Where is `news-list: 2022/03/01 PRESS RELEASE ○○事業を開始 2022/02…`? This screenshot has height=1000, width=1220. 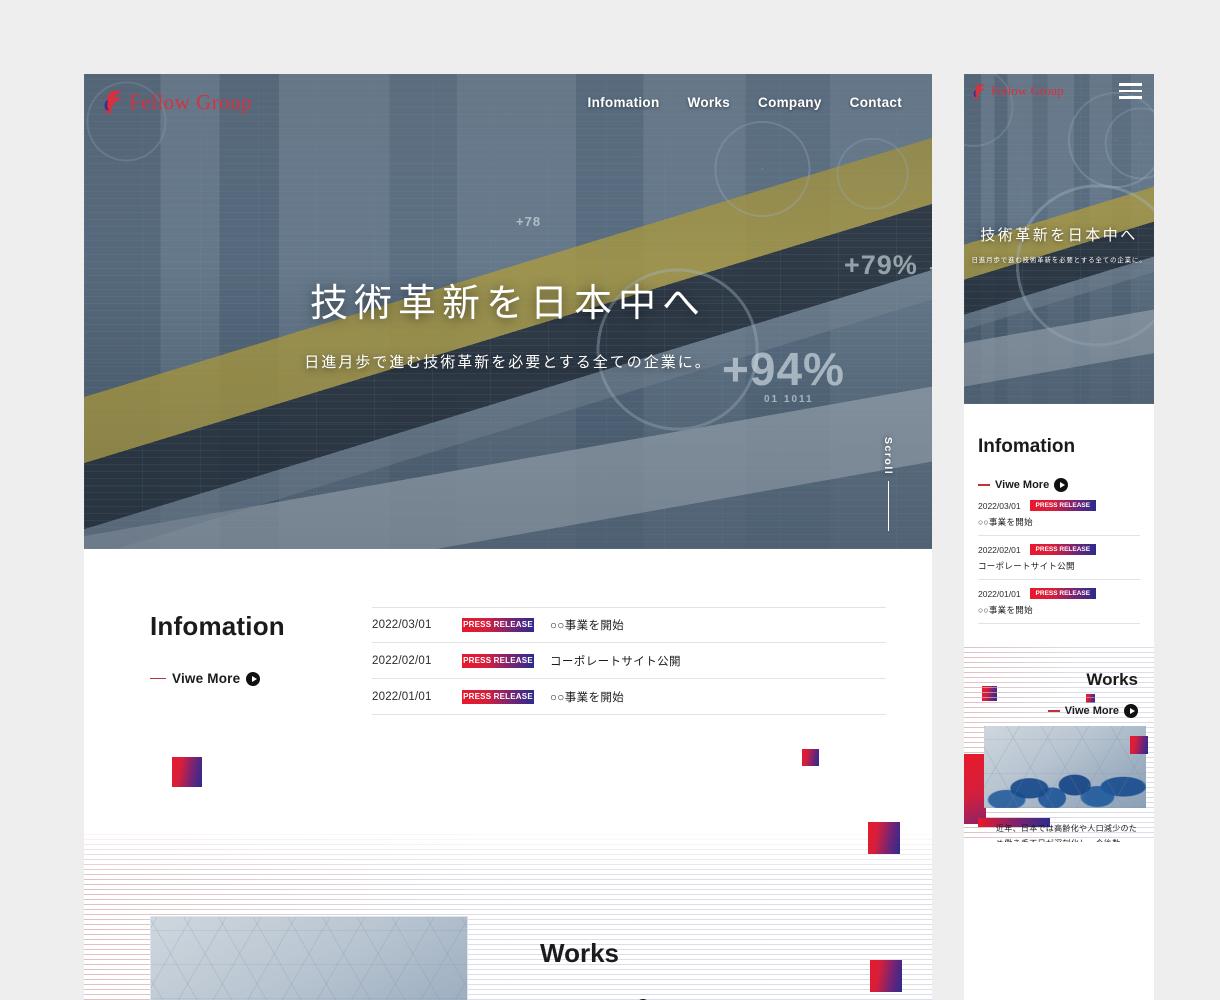 news-list: 2022/03/01 PRESS RELEASE ○○事業を開始 2022/02… is located at coordinates (652, 661).